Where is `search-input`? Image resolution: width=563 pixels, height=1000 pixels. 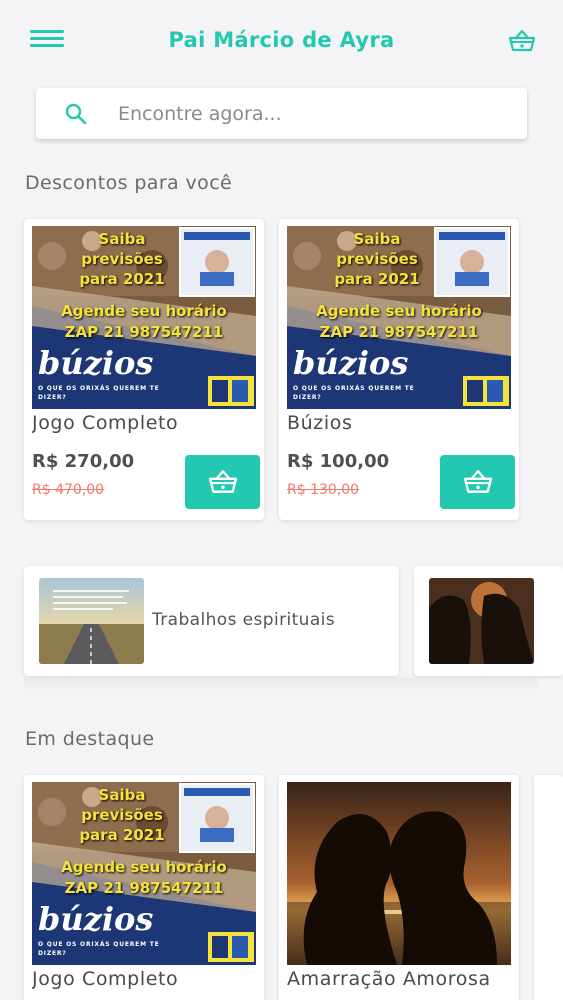 search-input is located at coordinates (313, 113).